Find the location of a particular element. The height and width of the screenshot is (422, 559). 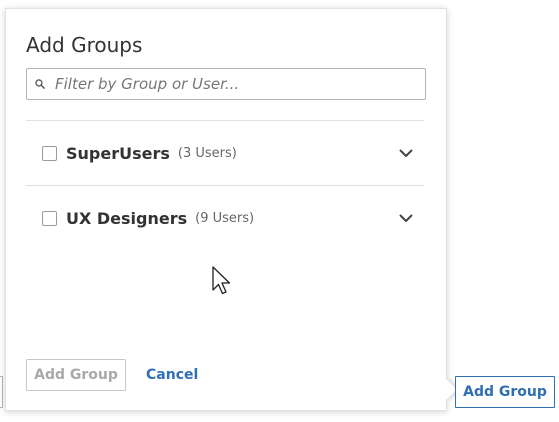

group-row-superusers: SuperUsers (3 Users) is located at coordinates (225, 153).